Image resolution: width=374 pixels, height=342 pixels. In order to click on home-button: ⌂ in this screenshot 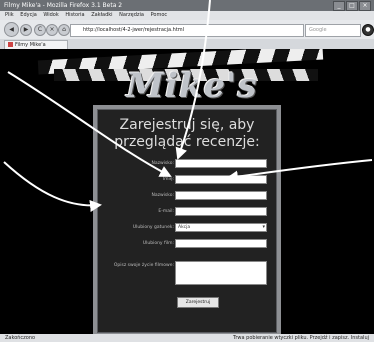, I will do `click(64, 30)`.